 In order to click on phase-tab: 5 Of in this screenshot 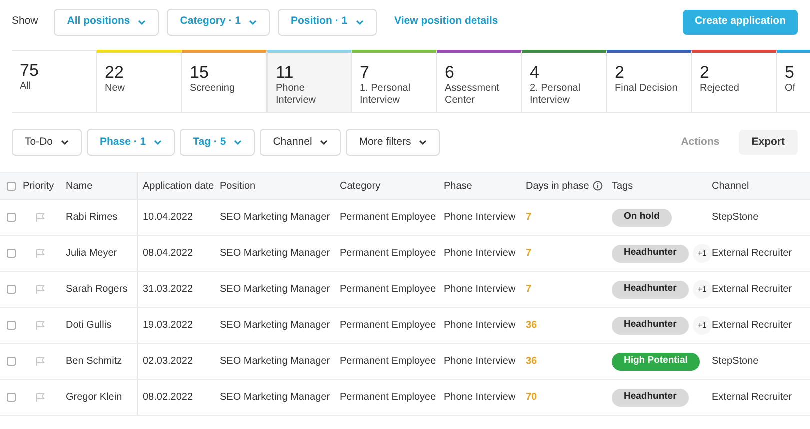, I will do `click(793, 81)`.